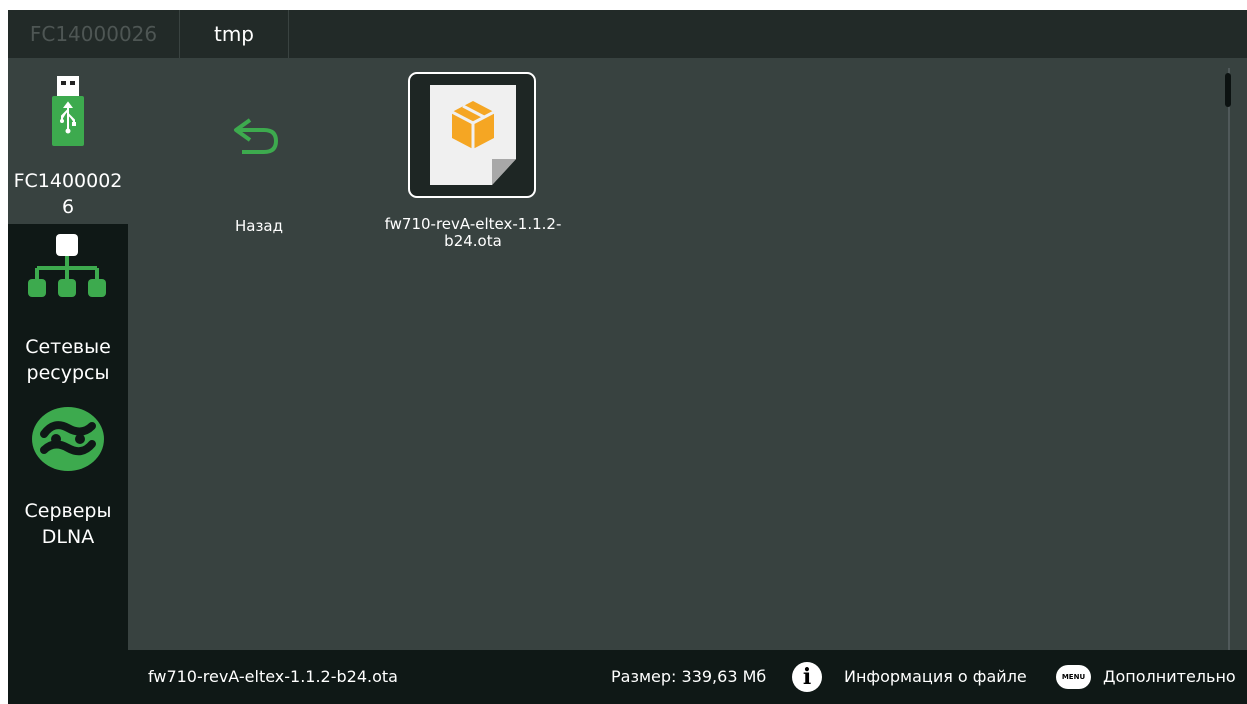 The image size is (1247, 704). What do you see at coordinates (473, 232) in the screenshot?
I see `file-name-label: fw710-revA-eltex-1.1.2-b24.ota` at bounding box center [473, 232].